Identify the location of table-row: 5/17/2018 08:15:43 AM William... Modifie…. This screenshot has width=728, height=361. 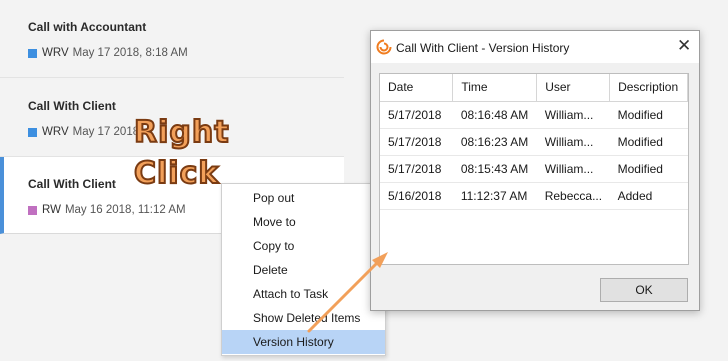
(534, 169).